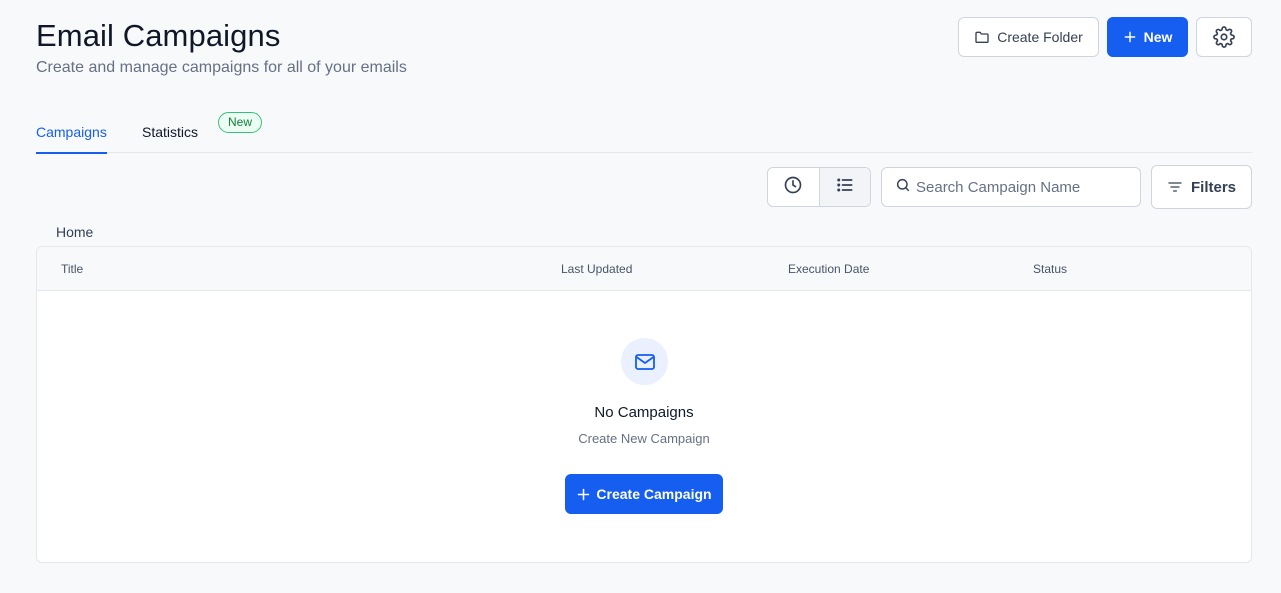  I want to click on list-icon, so click(845, 187).